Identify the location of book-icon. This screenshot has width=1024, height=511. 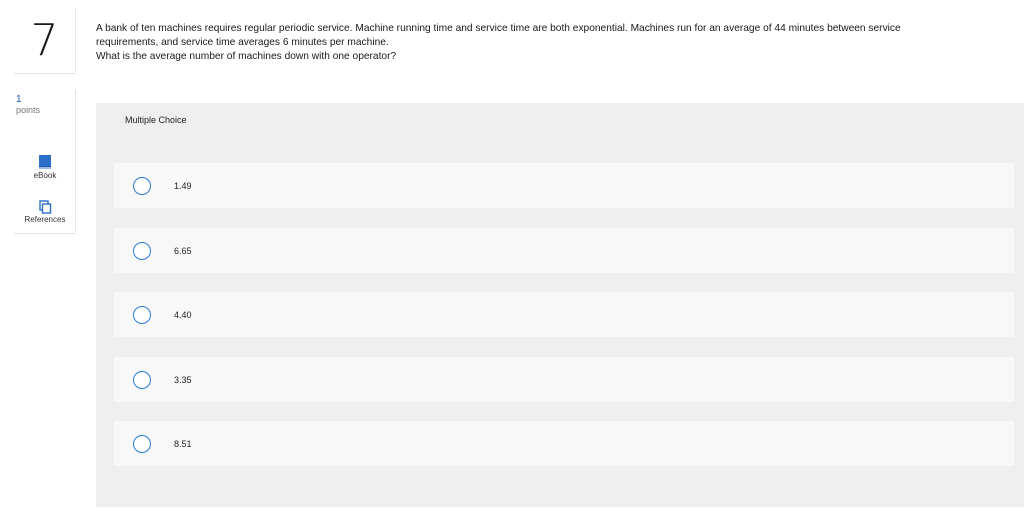
(45, 162).